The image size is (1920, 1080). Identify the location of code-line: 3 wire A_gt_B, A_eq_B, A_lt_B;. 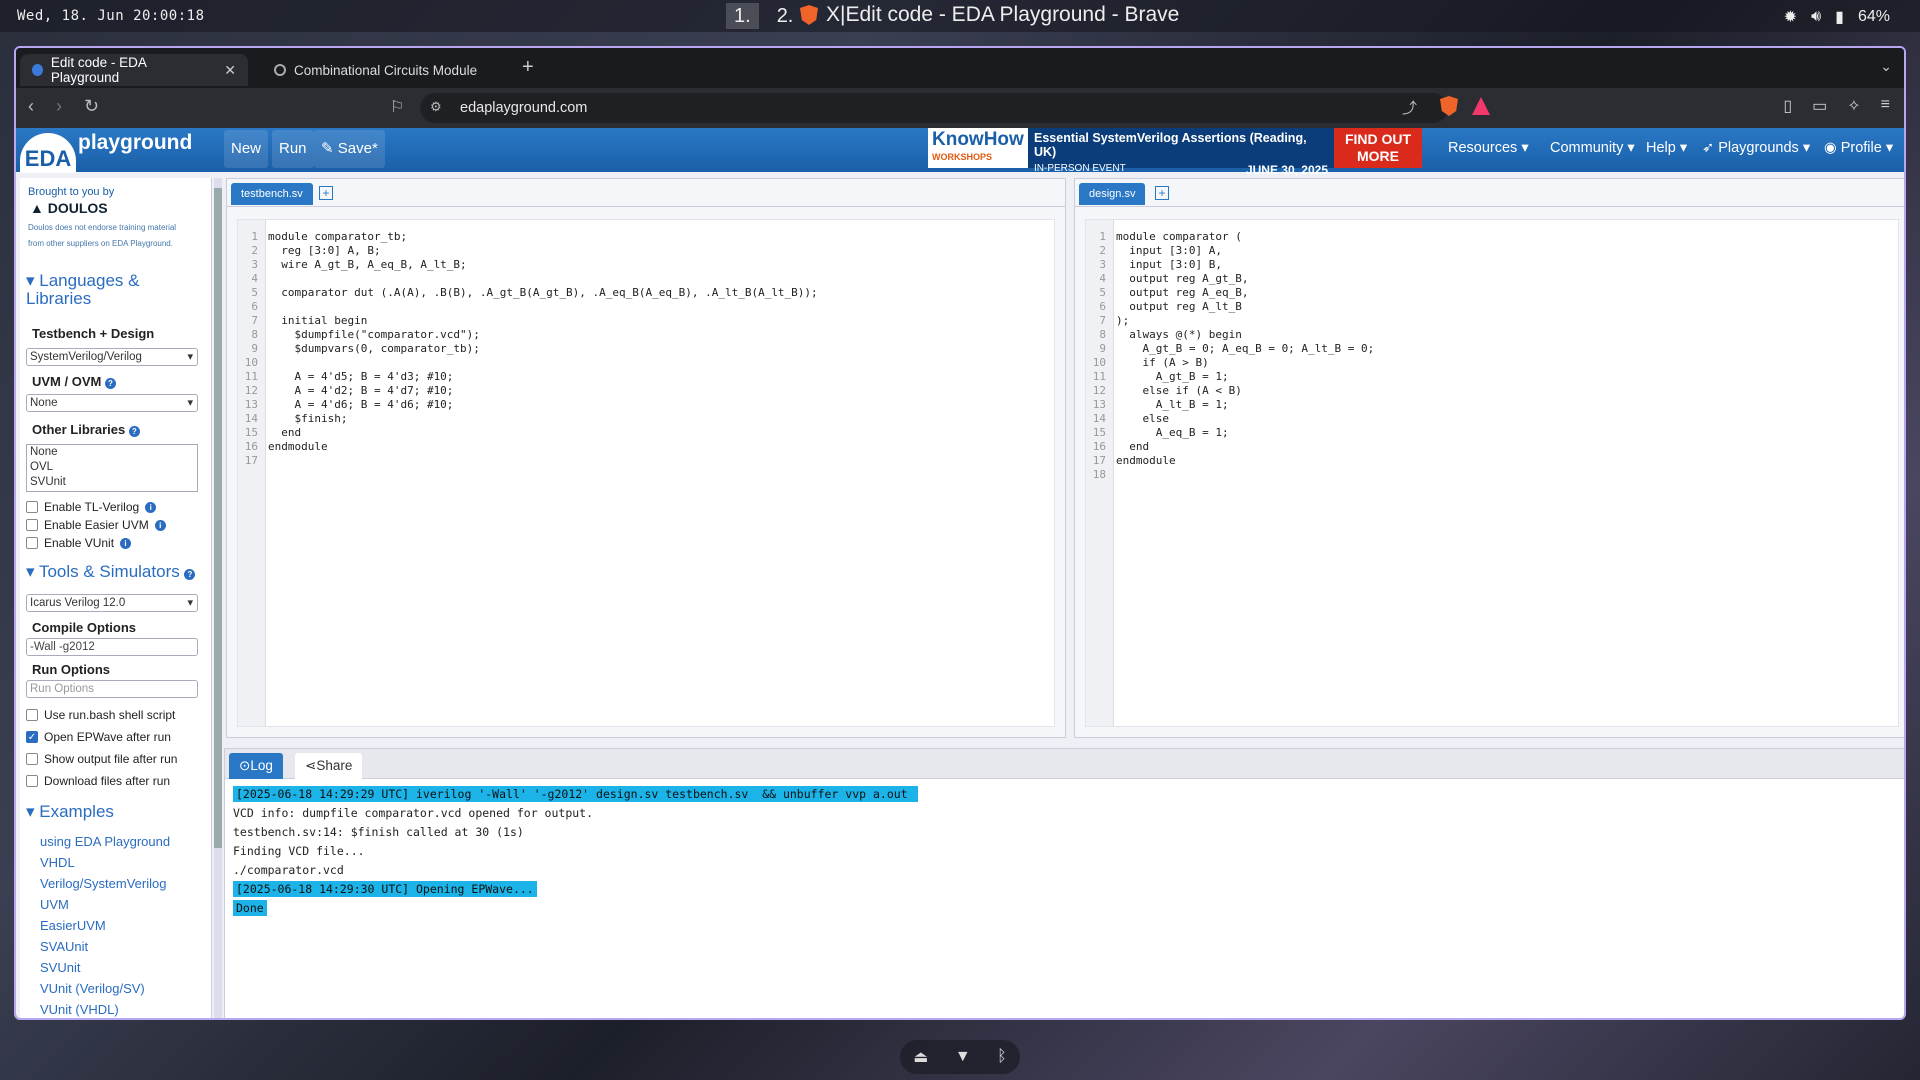
(528, 265).